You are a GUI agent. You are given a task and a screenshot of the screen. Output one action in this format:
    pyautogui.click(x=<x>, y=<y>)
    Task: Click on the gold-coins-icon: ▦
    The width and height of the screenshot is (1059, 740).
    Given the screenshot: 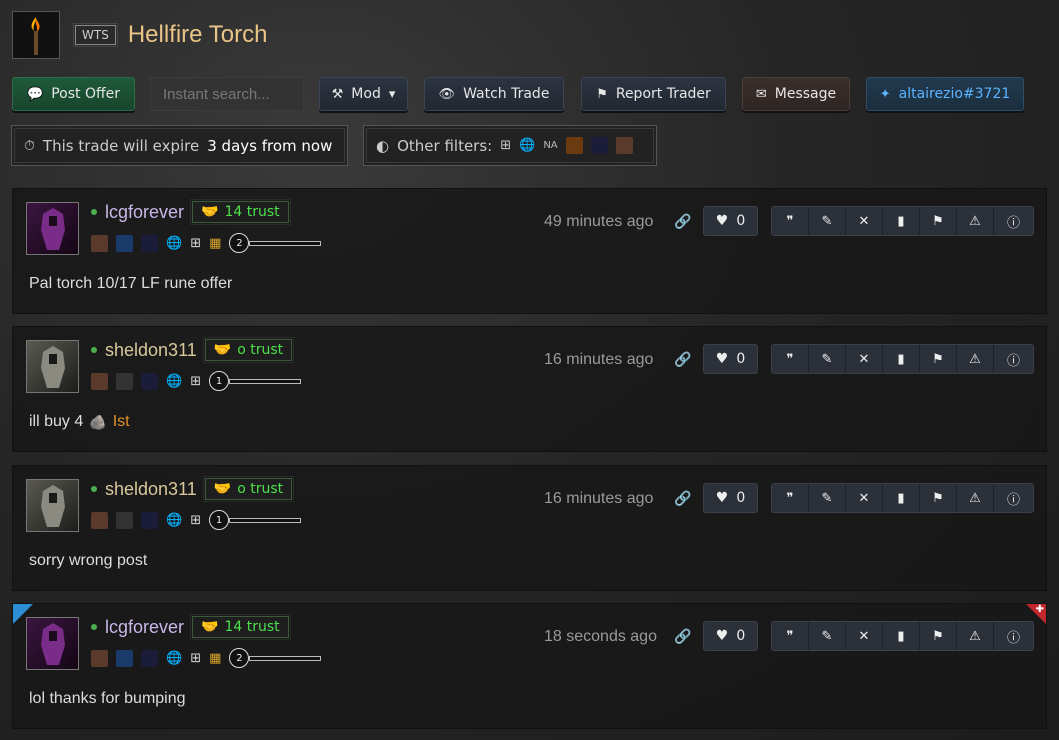 What is the action you would take?
    pyautogui.click(x=215, y=658)
    